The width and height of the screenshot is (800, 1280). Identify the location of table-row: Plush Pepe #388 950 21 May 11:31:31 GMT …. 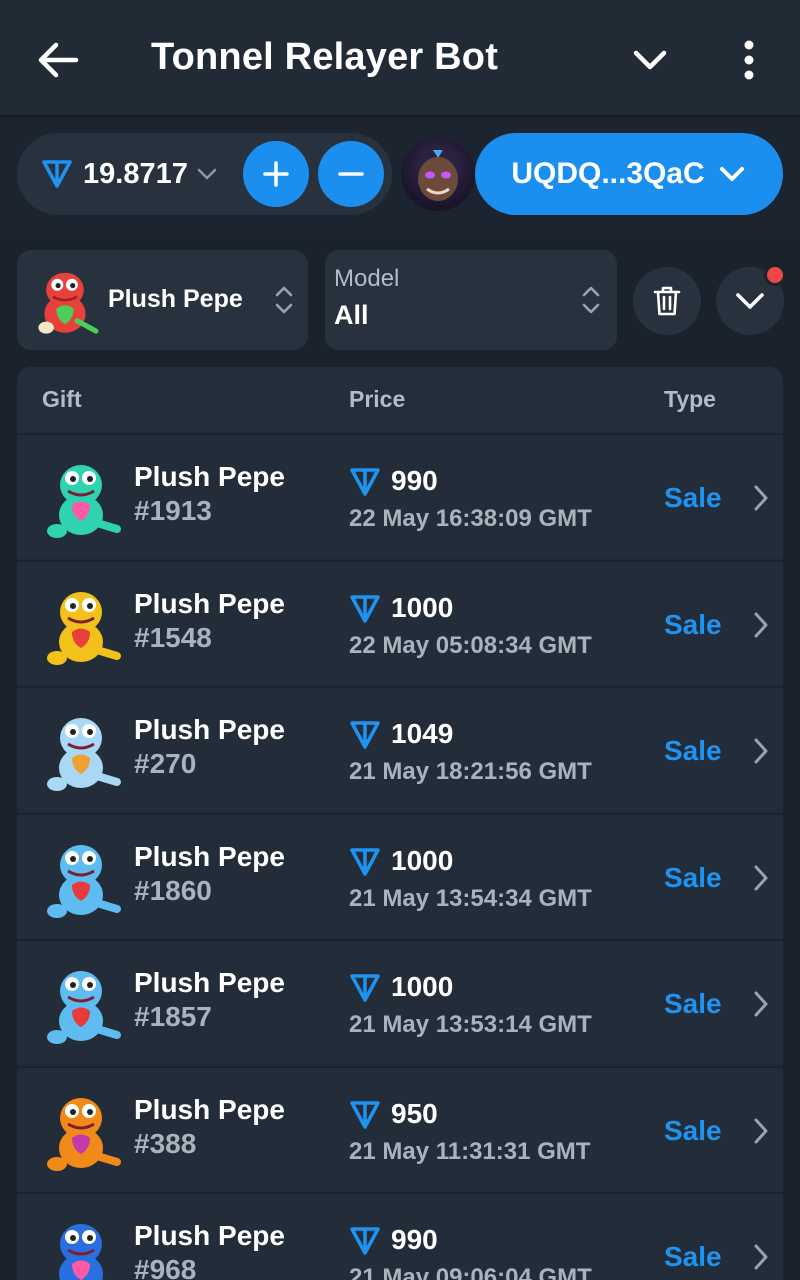
(400, 1128).